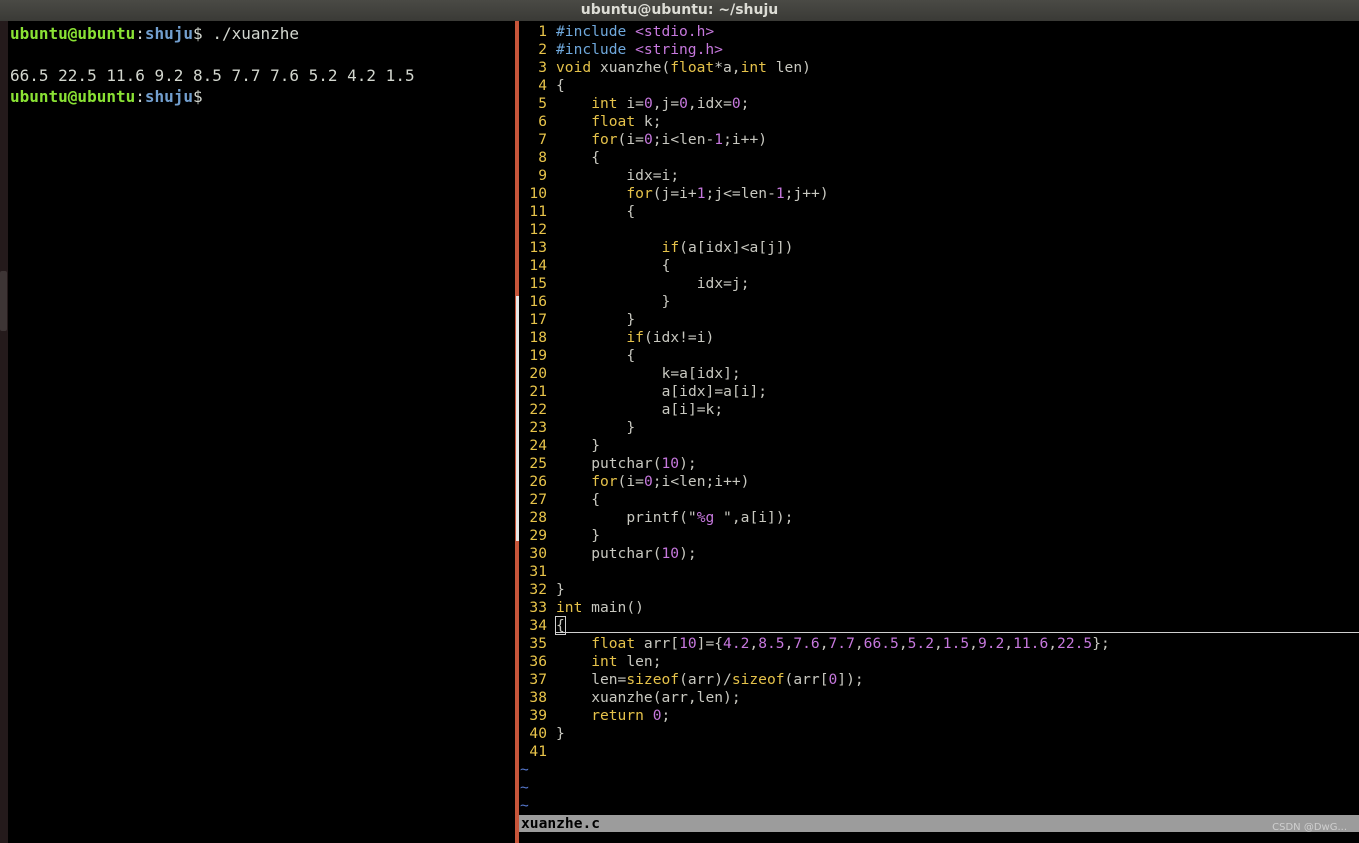 The height and width of the screenshot is (843, 1359). What do you see at coordinates (939, 86) in the screenshot?
I see `code-line: 4{` at bounding box center [939, 86].